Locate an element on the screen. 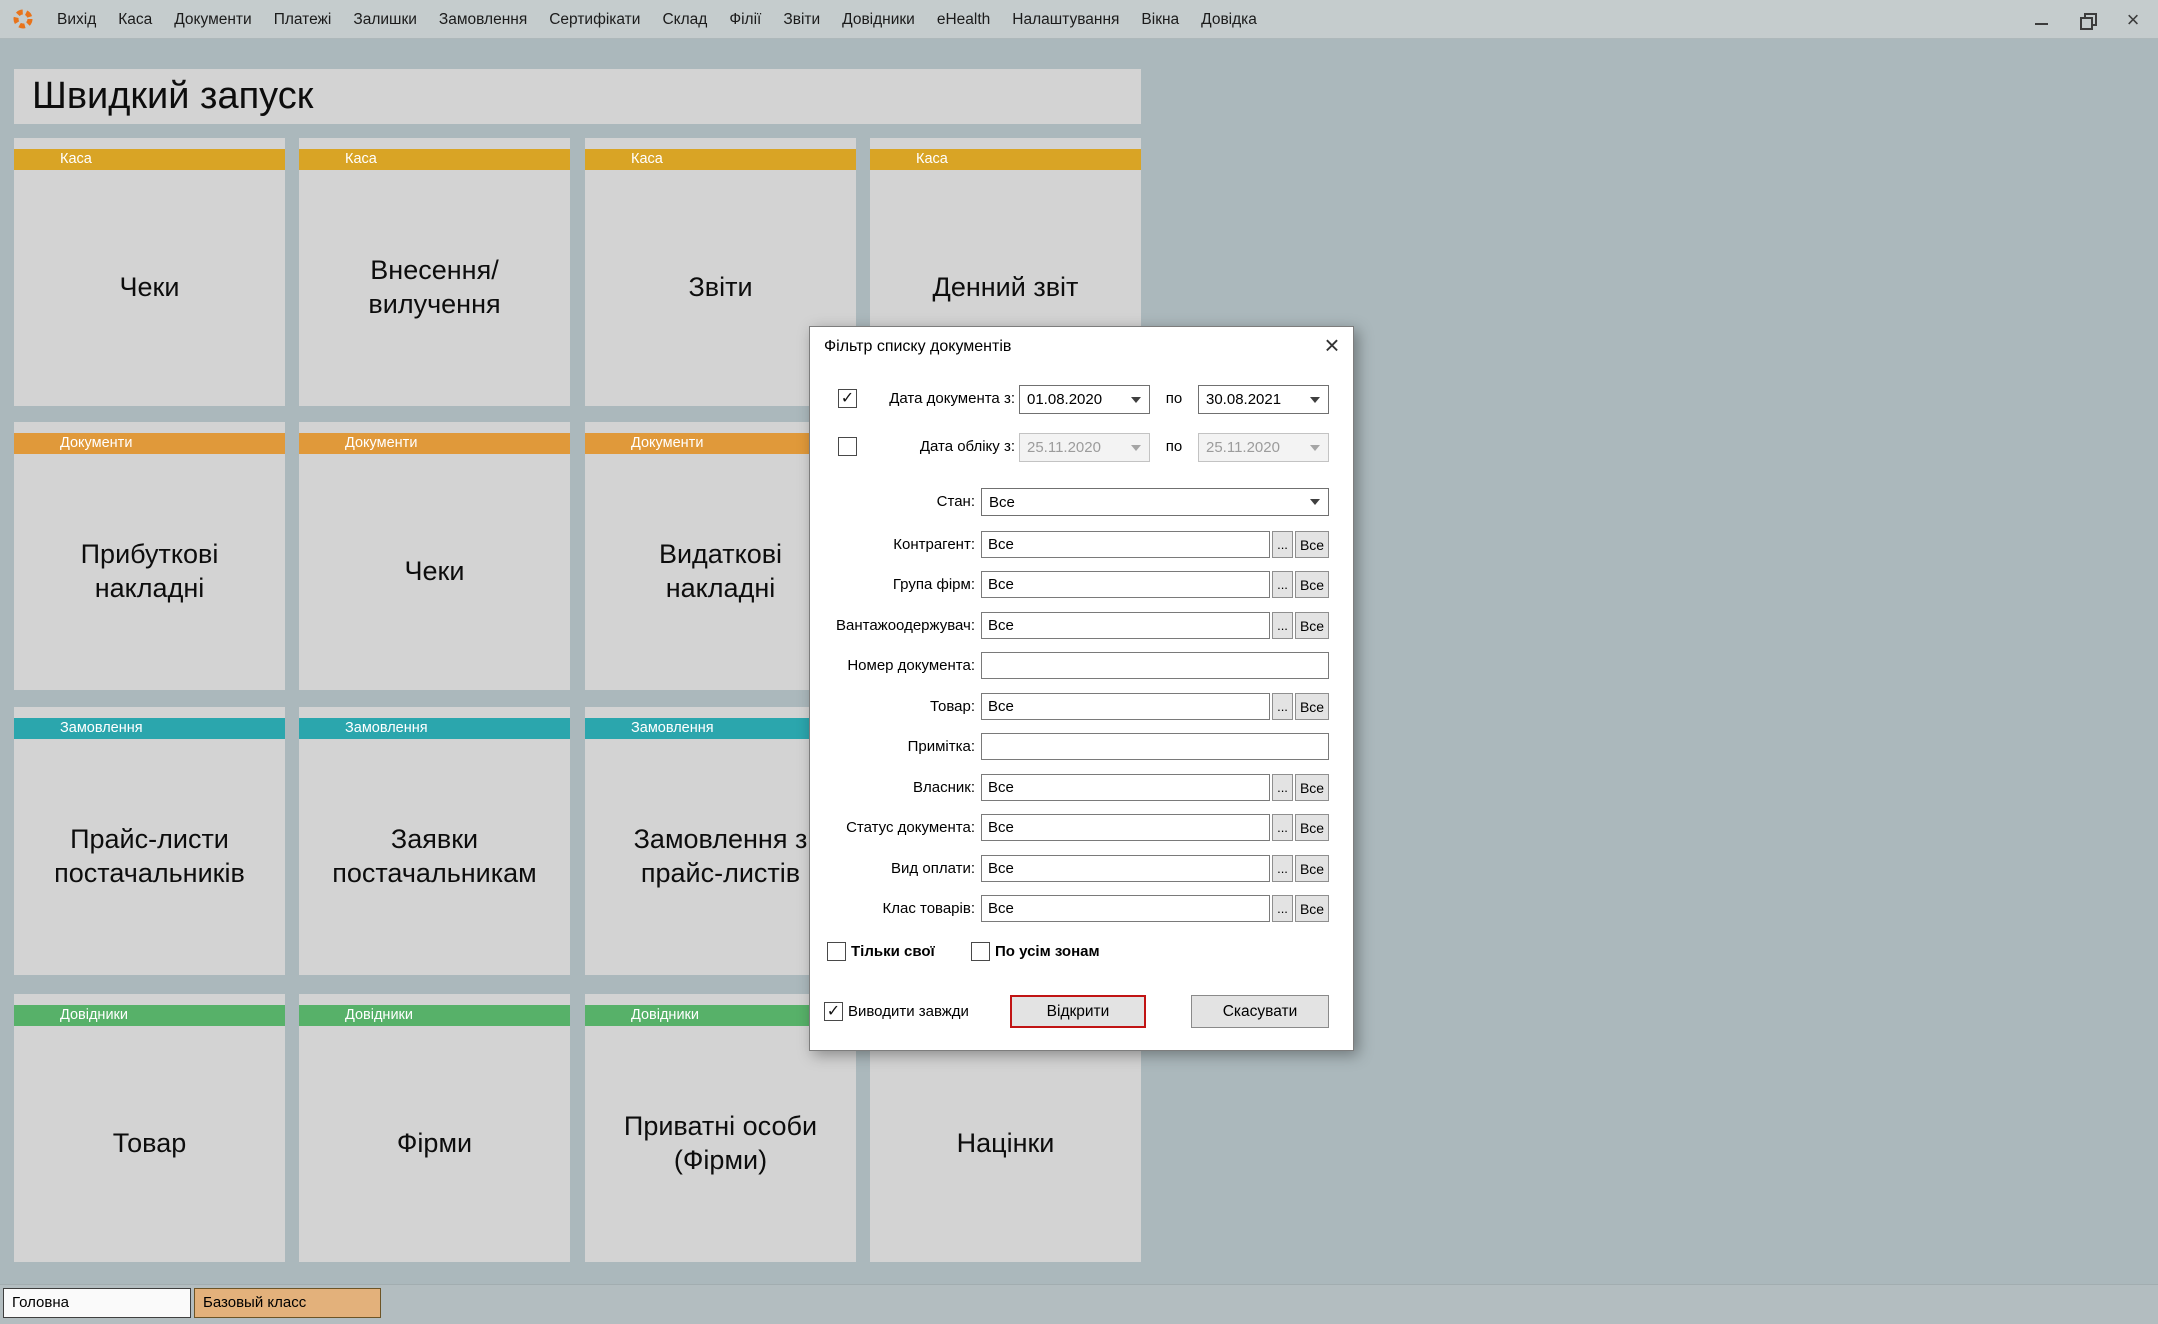 The width and height of the screenshot is (2158, 1324). date-document-from-select: 01.08.2020 is located at coordinates (1084, 399).